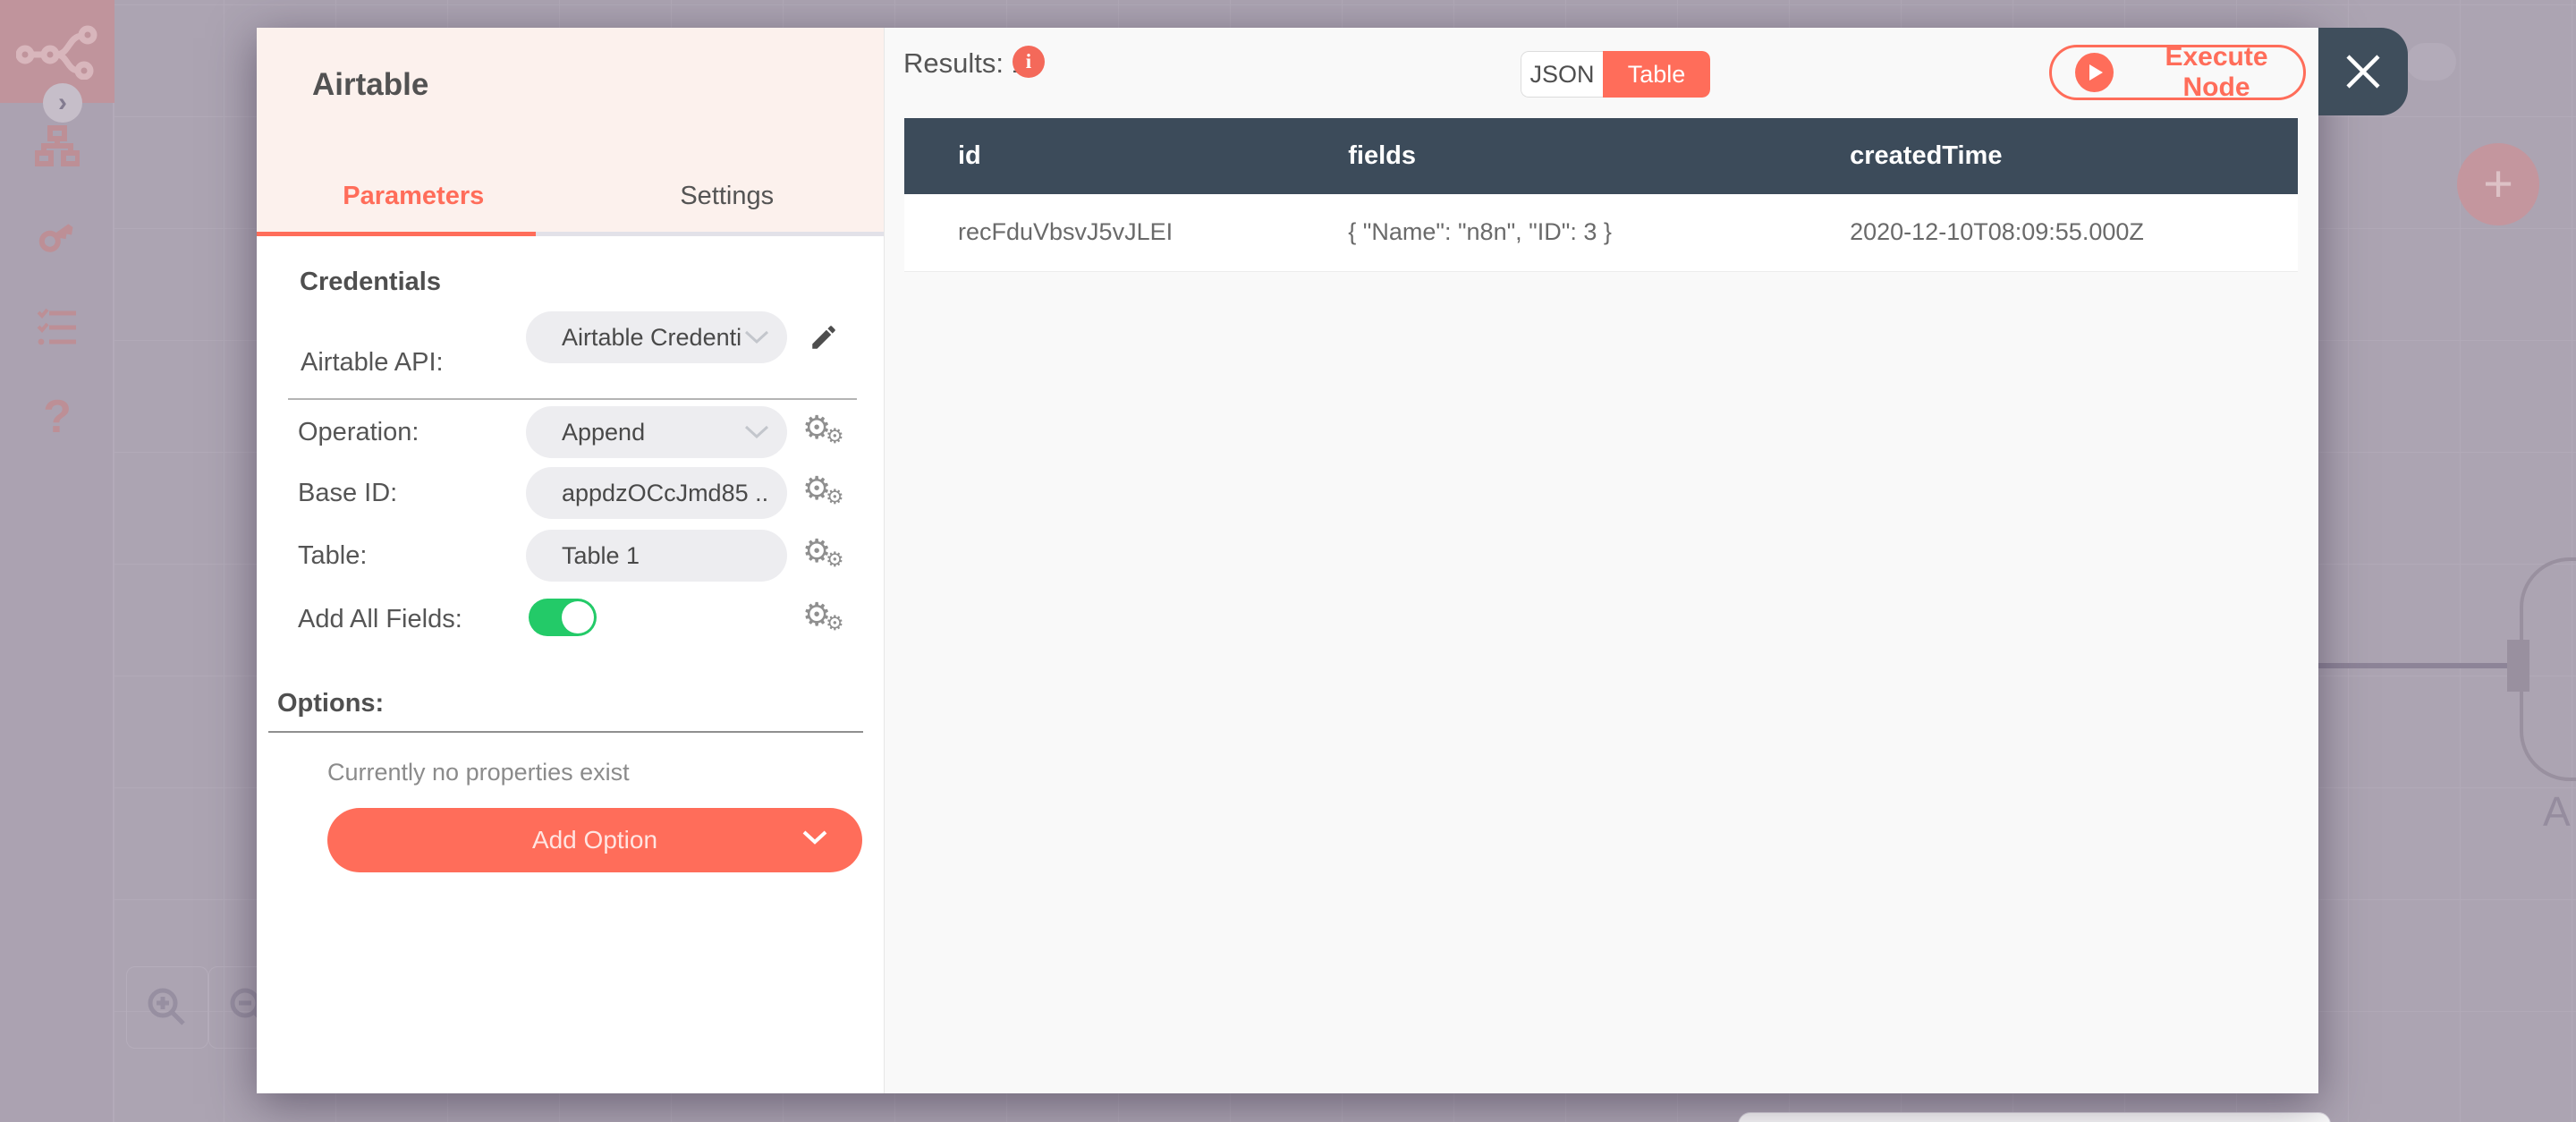 This screenshot has height=1122, width=2576. I want to click on notification-toast, so click(2034, 1117).